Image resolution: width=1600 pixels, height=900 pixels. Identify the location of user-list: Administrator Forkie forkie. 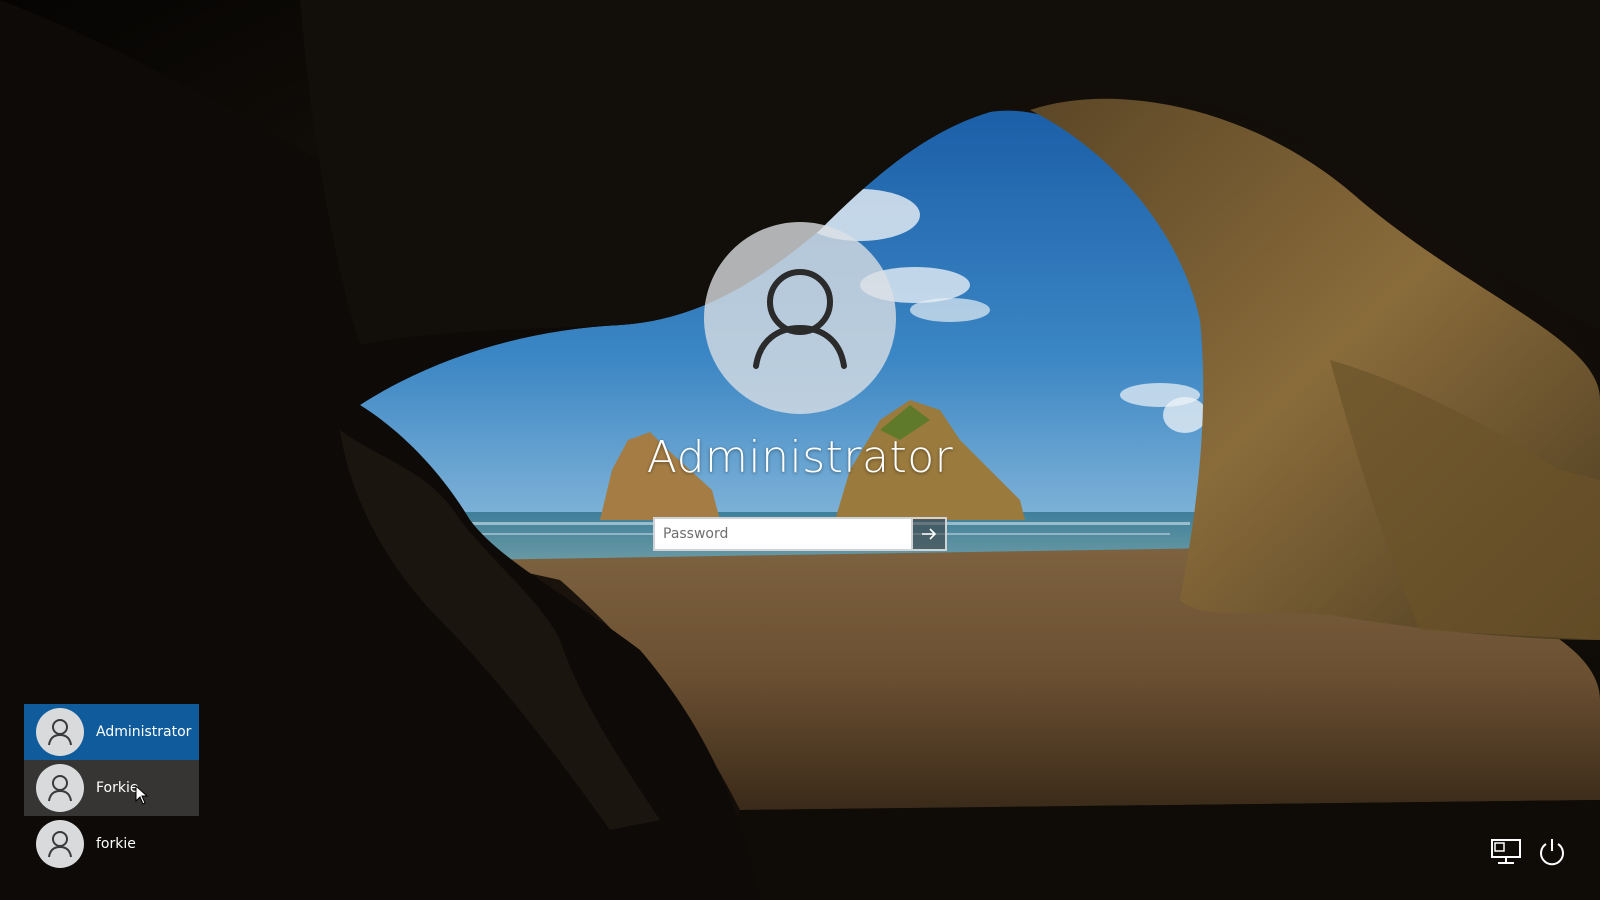
(111, 788).